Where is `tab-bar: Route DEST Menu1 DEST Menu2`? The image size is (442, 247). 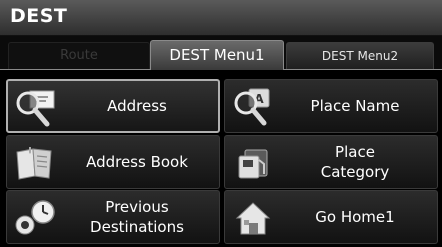 tab-bar: Route DEST Menu1 DEST Menu2 is located at coordinates (221, 53).